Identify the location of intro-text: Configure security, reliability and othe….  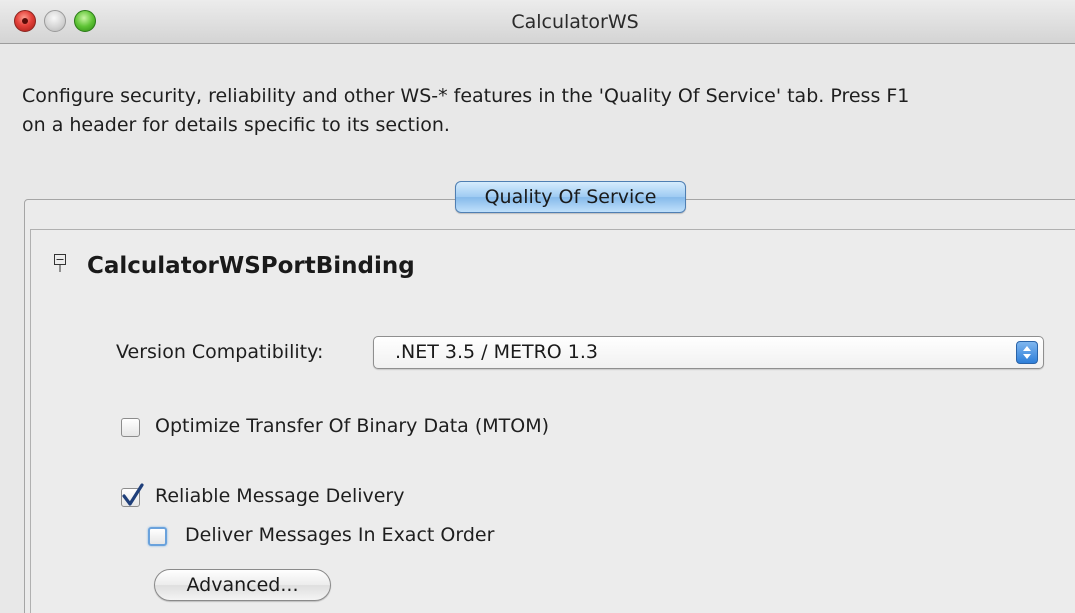
(466, 110).